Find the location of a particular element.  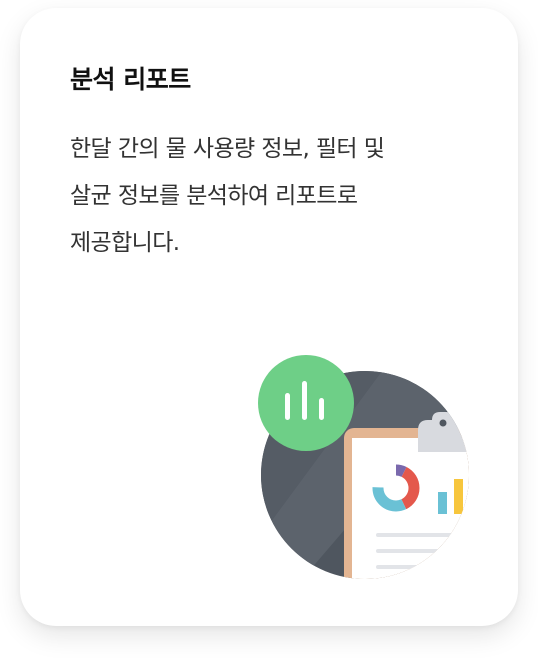

description-line: 제공합니다. is located at coordinates (125, 243).